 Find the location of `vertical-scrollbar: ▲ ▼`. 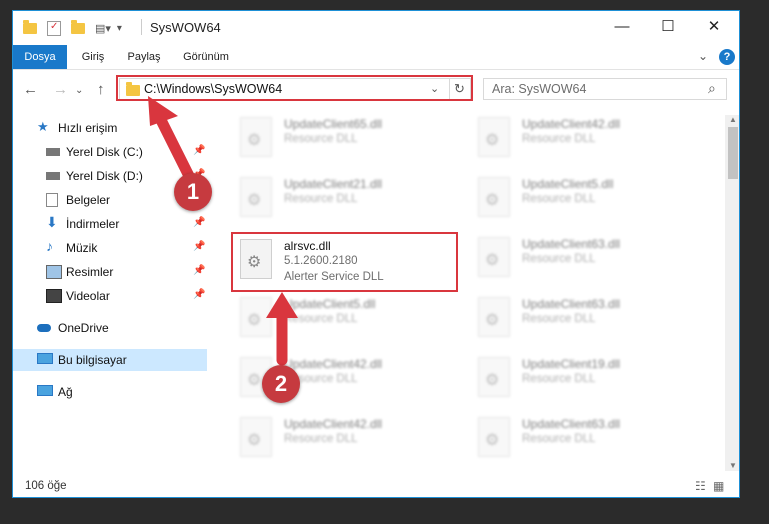

vertical-scrollbar: ▲ ▼ is located at coordinates (732, 293).